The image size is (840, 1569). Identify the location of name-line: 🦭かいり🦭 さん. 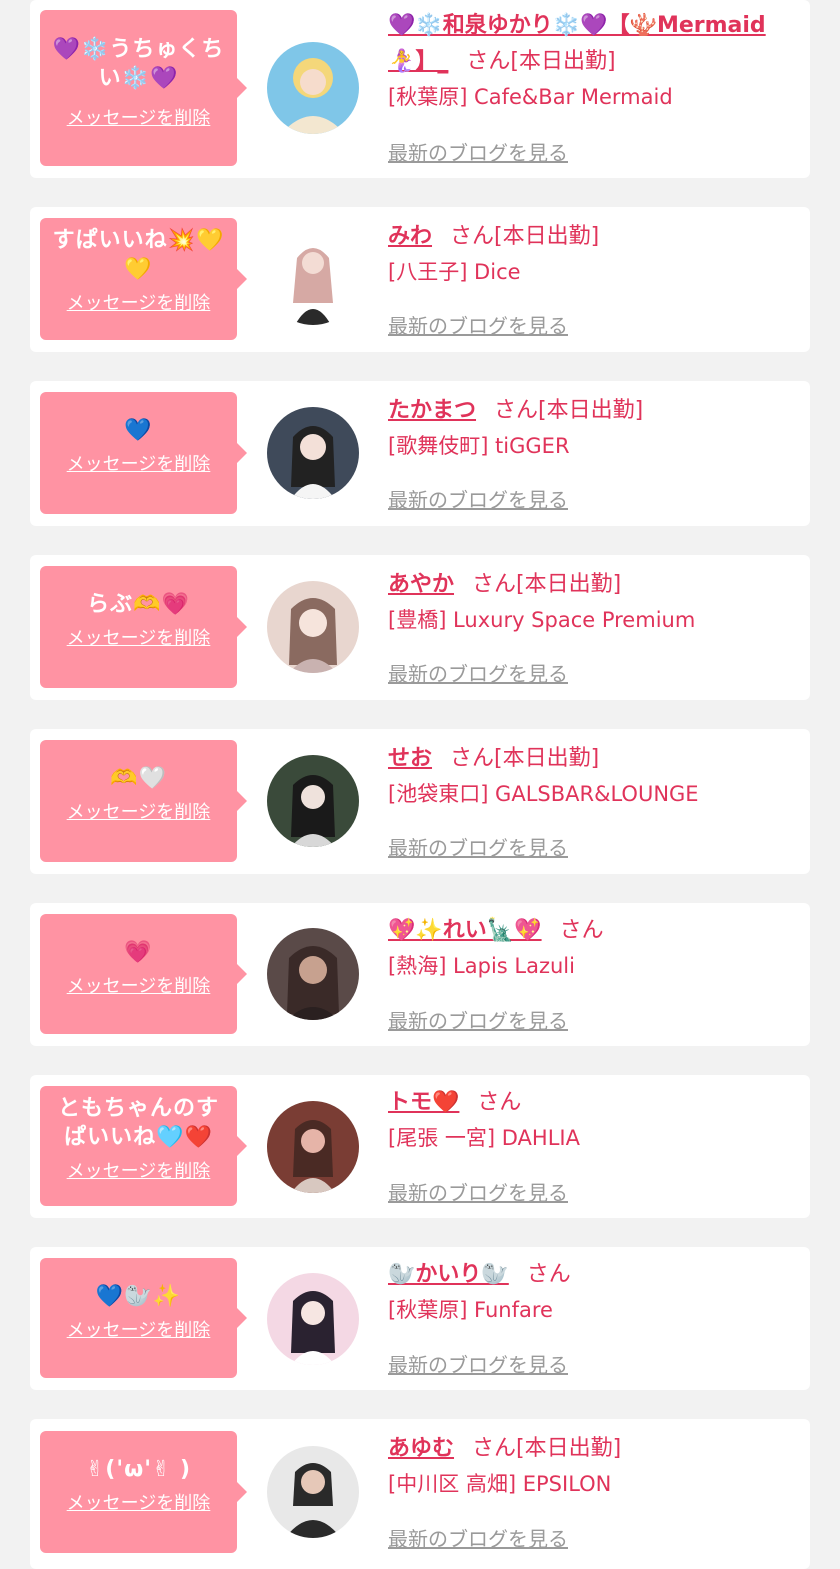
(590, 1275).